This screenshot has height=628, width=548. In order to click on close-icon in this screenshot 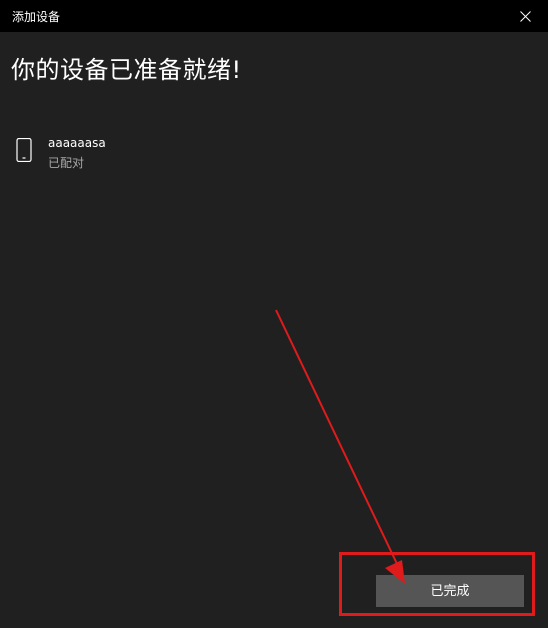, I will do `click(525, 16)`.